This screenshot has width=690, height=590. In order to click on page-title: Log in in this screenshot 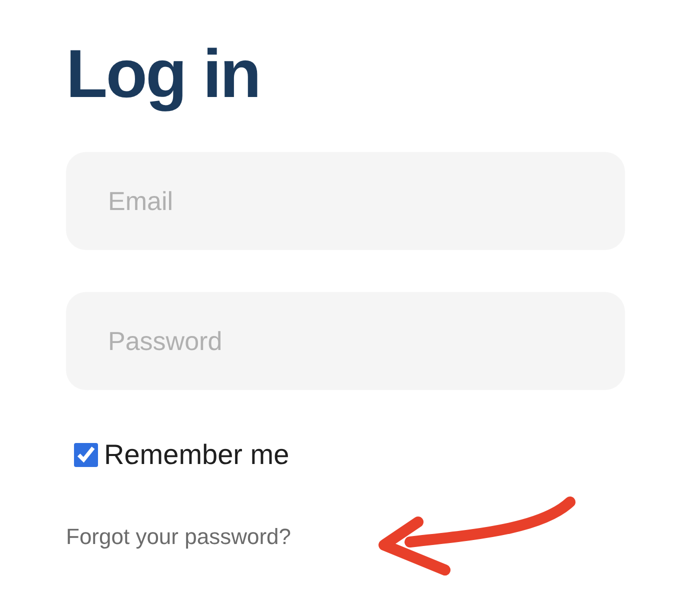, I will do `click(163, 74)`.